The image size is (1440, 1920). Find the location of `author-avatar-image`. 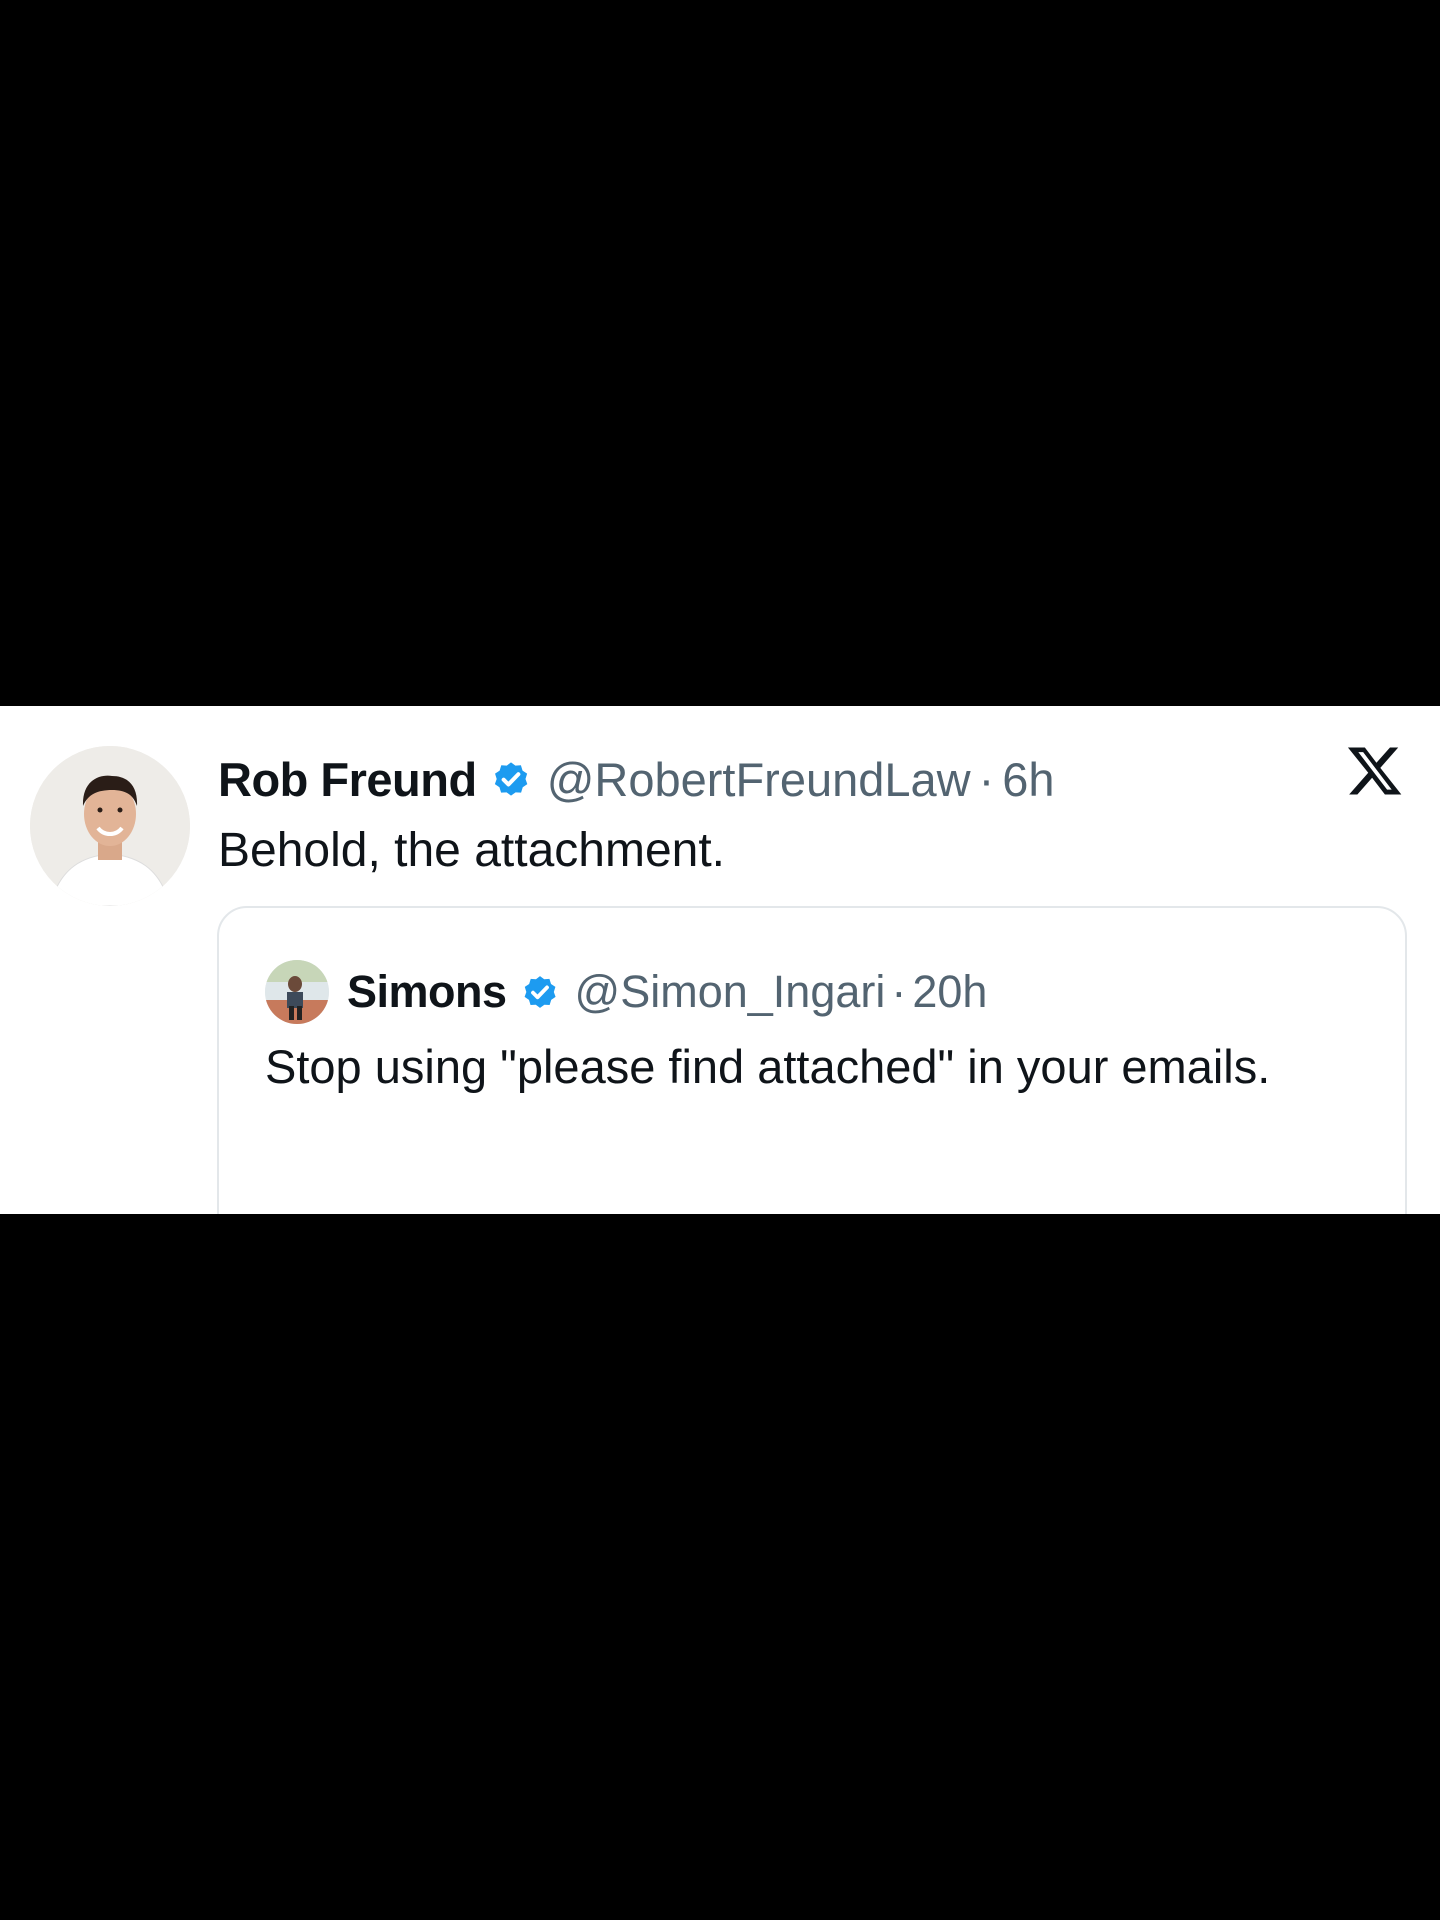

author-avatar-image is located at coordinates (110, 826).